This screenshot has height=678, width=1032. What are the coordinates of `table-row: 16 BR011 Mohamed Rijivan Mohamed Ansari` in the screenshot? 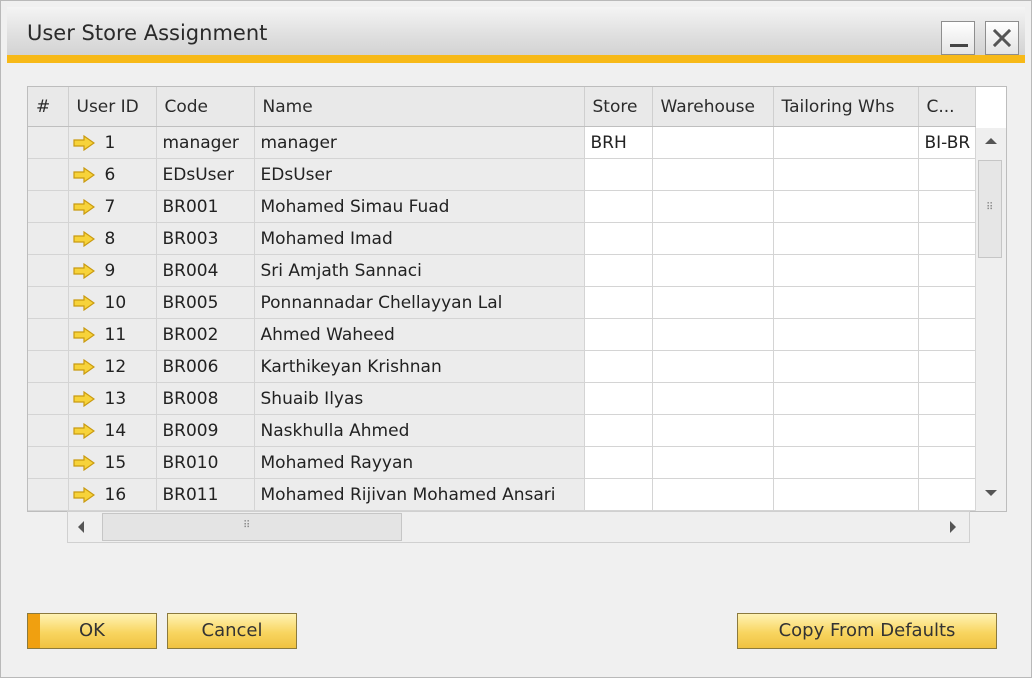 It's located at (502, 494).